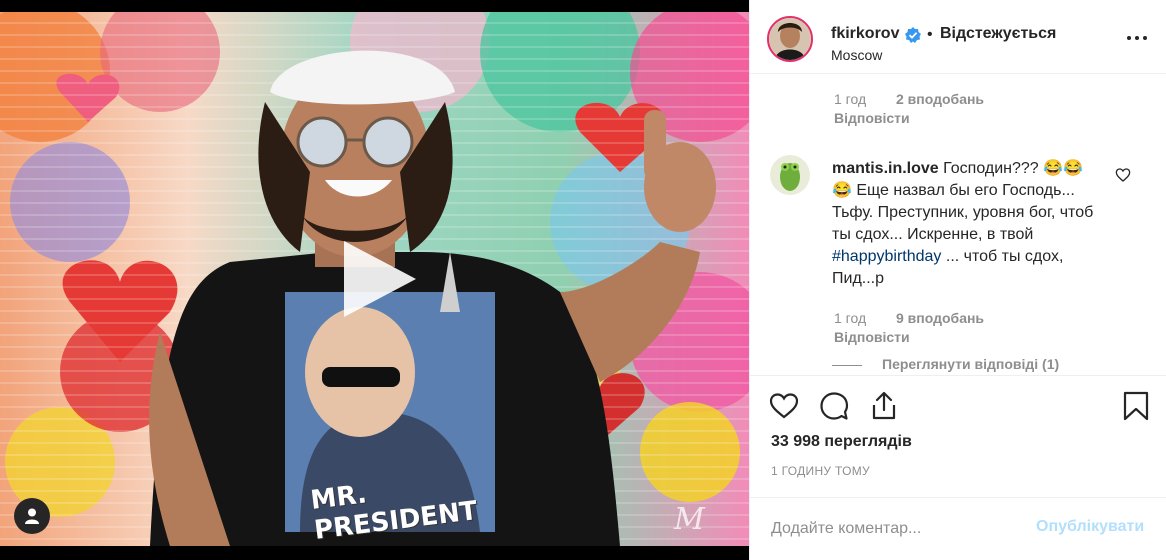 Image resolution: width=1166 pixels, height=560 pixels. I want to click on like-heart-icon, so click(784, 406).